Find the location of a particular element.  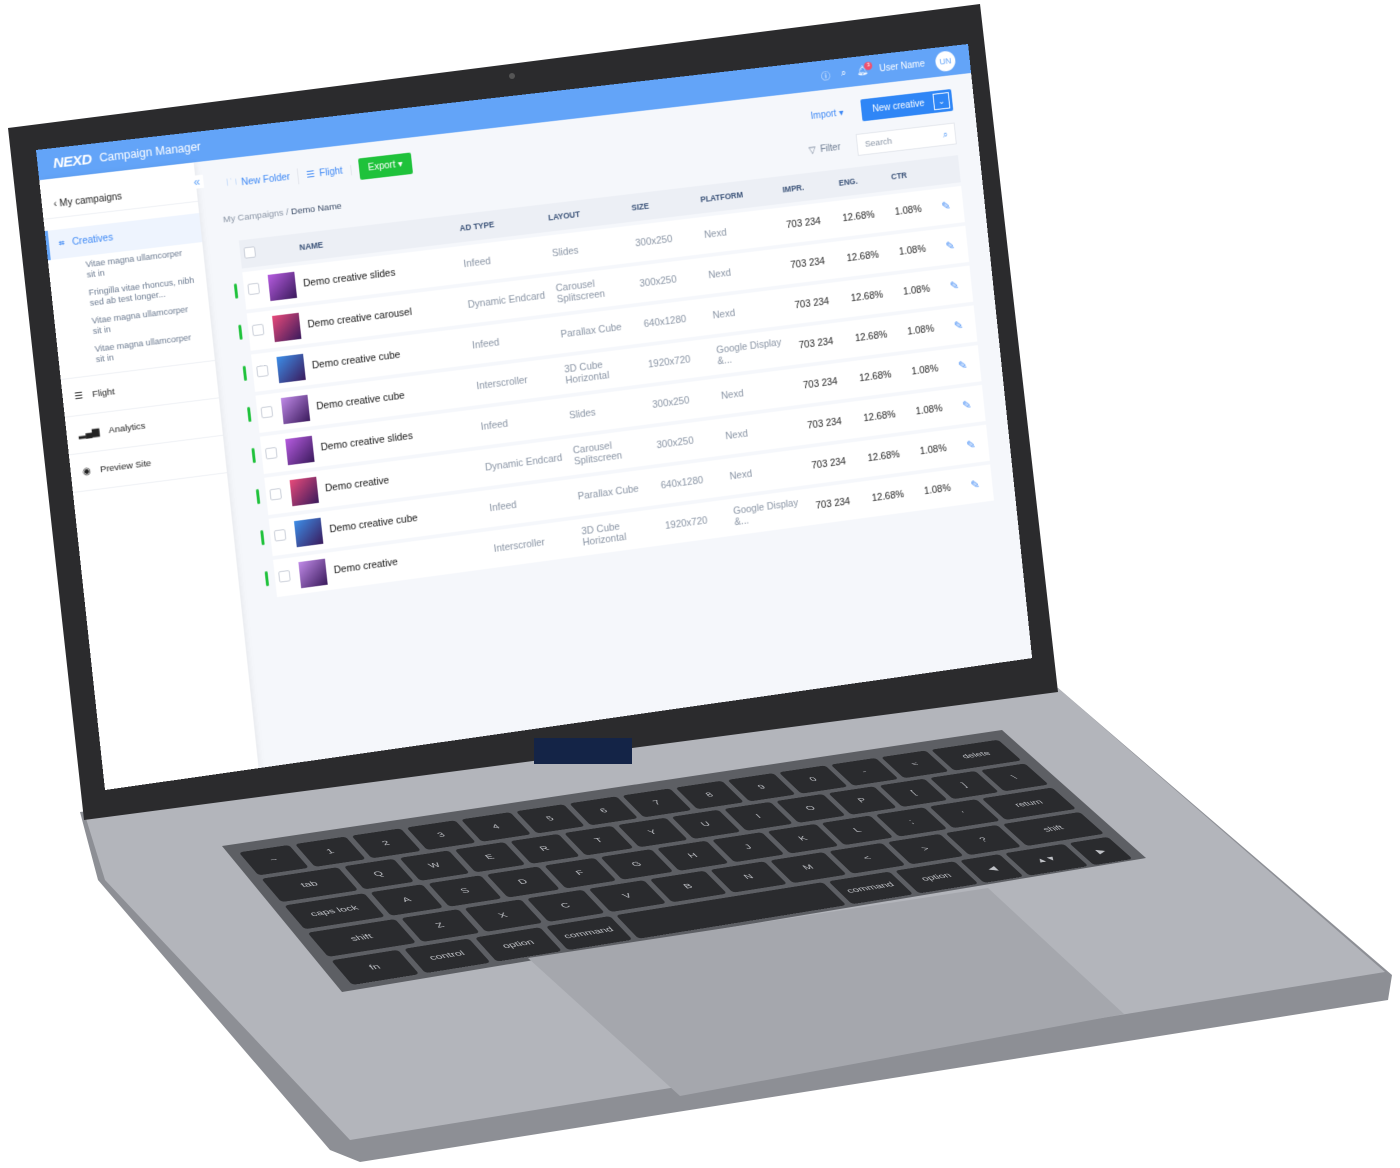

col-eng: ENG. is located at coordinates (861, 181).